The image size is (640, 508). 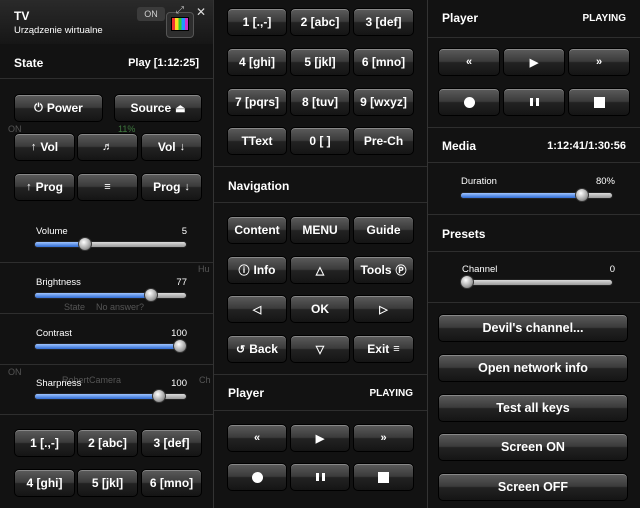 What do you see at coordinates (320, 270) in the screenshot?
I see `up-button: △` at bounding box center [320, 270].